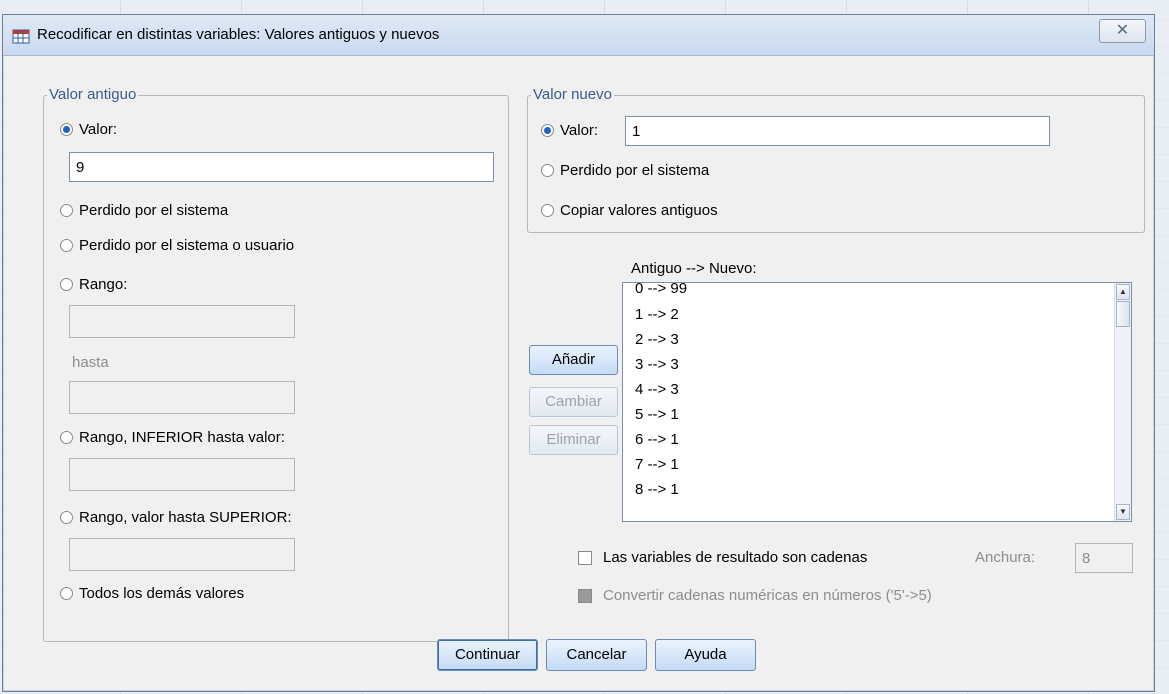 The height and width of the screenshot is (694, 1169). Describe the element at coordinates (657, 314) in the screenshot. I see `list-item: 1 --> 2` at that location.